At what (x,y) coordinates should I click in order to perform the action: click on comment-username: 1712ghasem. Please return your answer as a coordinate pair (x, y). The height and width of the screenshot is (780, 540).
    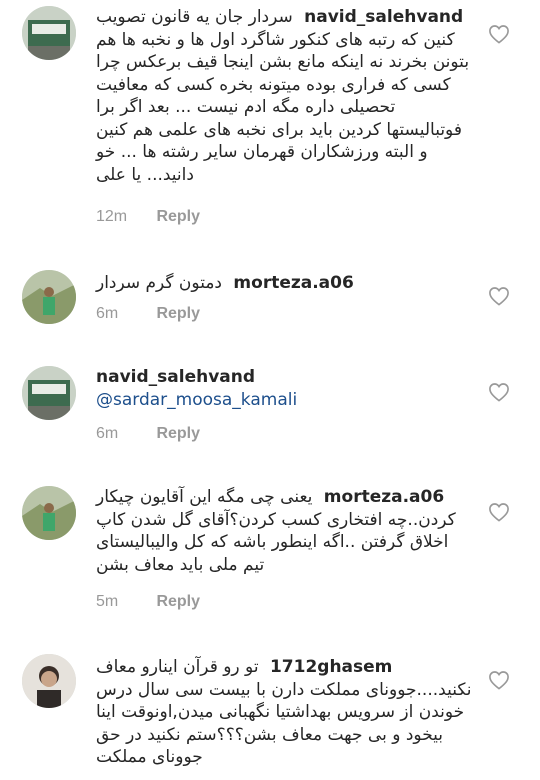
    Looking at the image, I should click on (331, 667).